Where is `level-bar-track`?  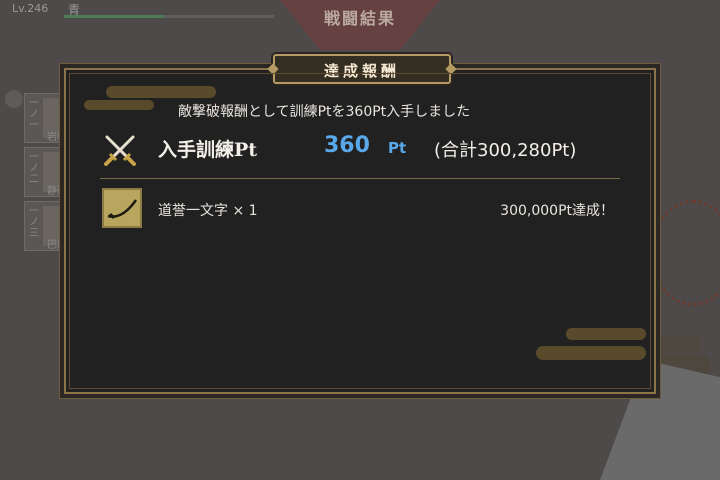
level-bar-track is located at coordinates (219, 16).